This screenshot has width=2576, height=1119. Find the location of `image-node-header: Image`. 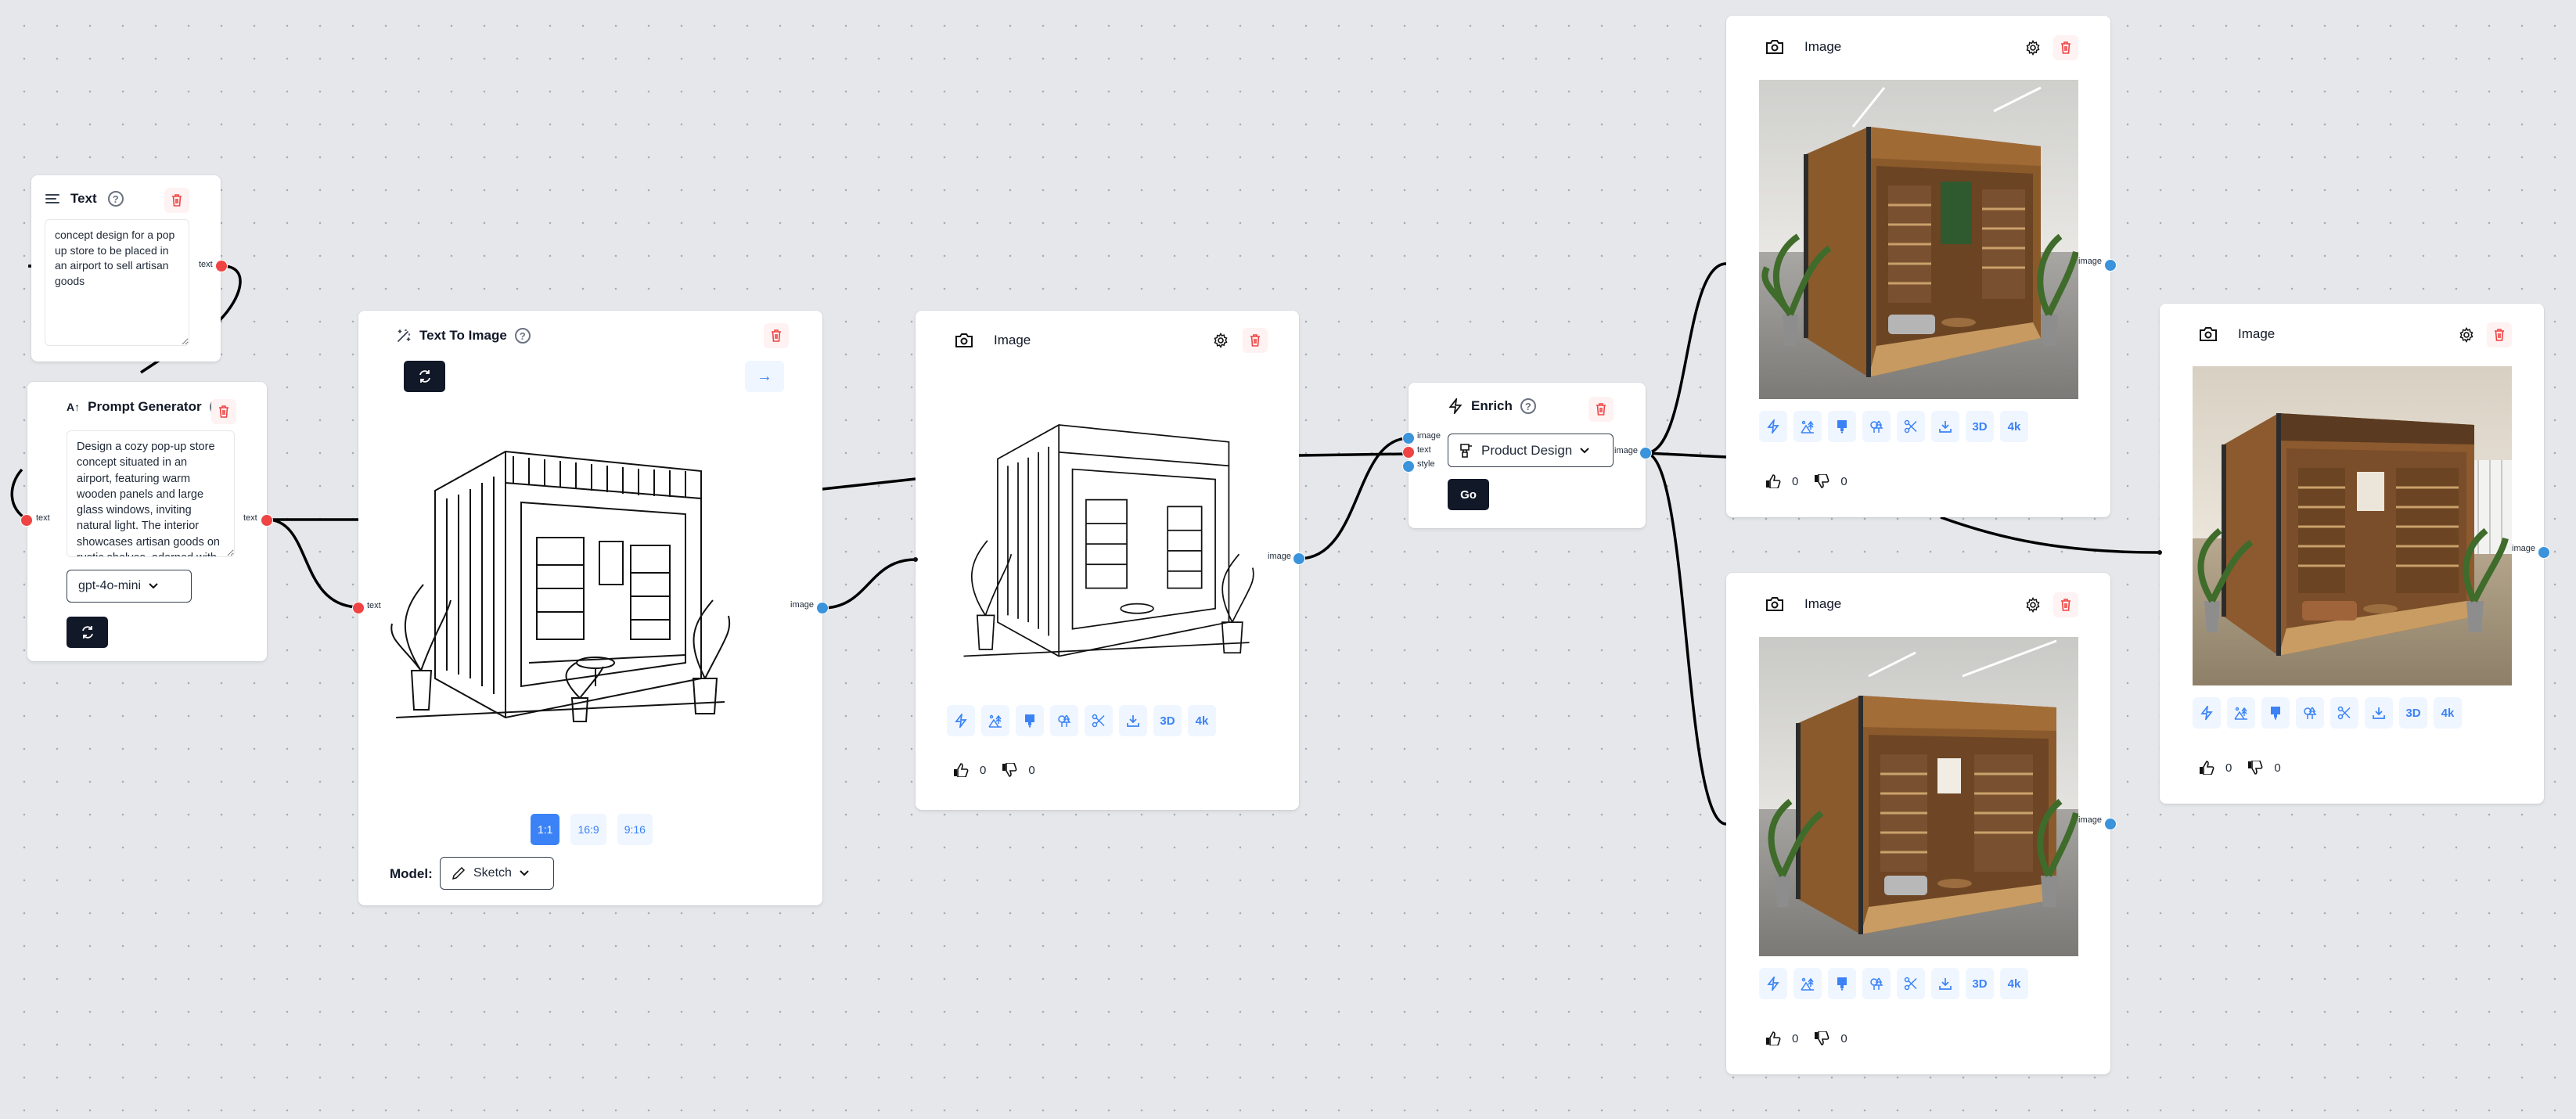

image-node-header: Image is located at coordinates (993, 341).